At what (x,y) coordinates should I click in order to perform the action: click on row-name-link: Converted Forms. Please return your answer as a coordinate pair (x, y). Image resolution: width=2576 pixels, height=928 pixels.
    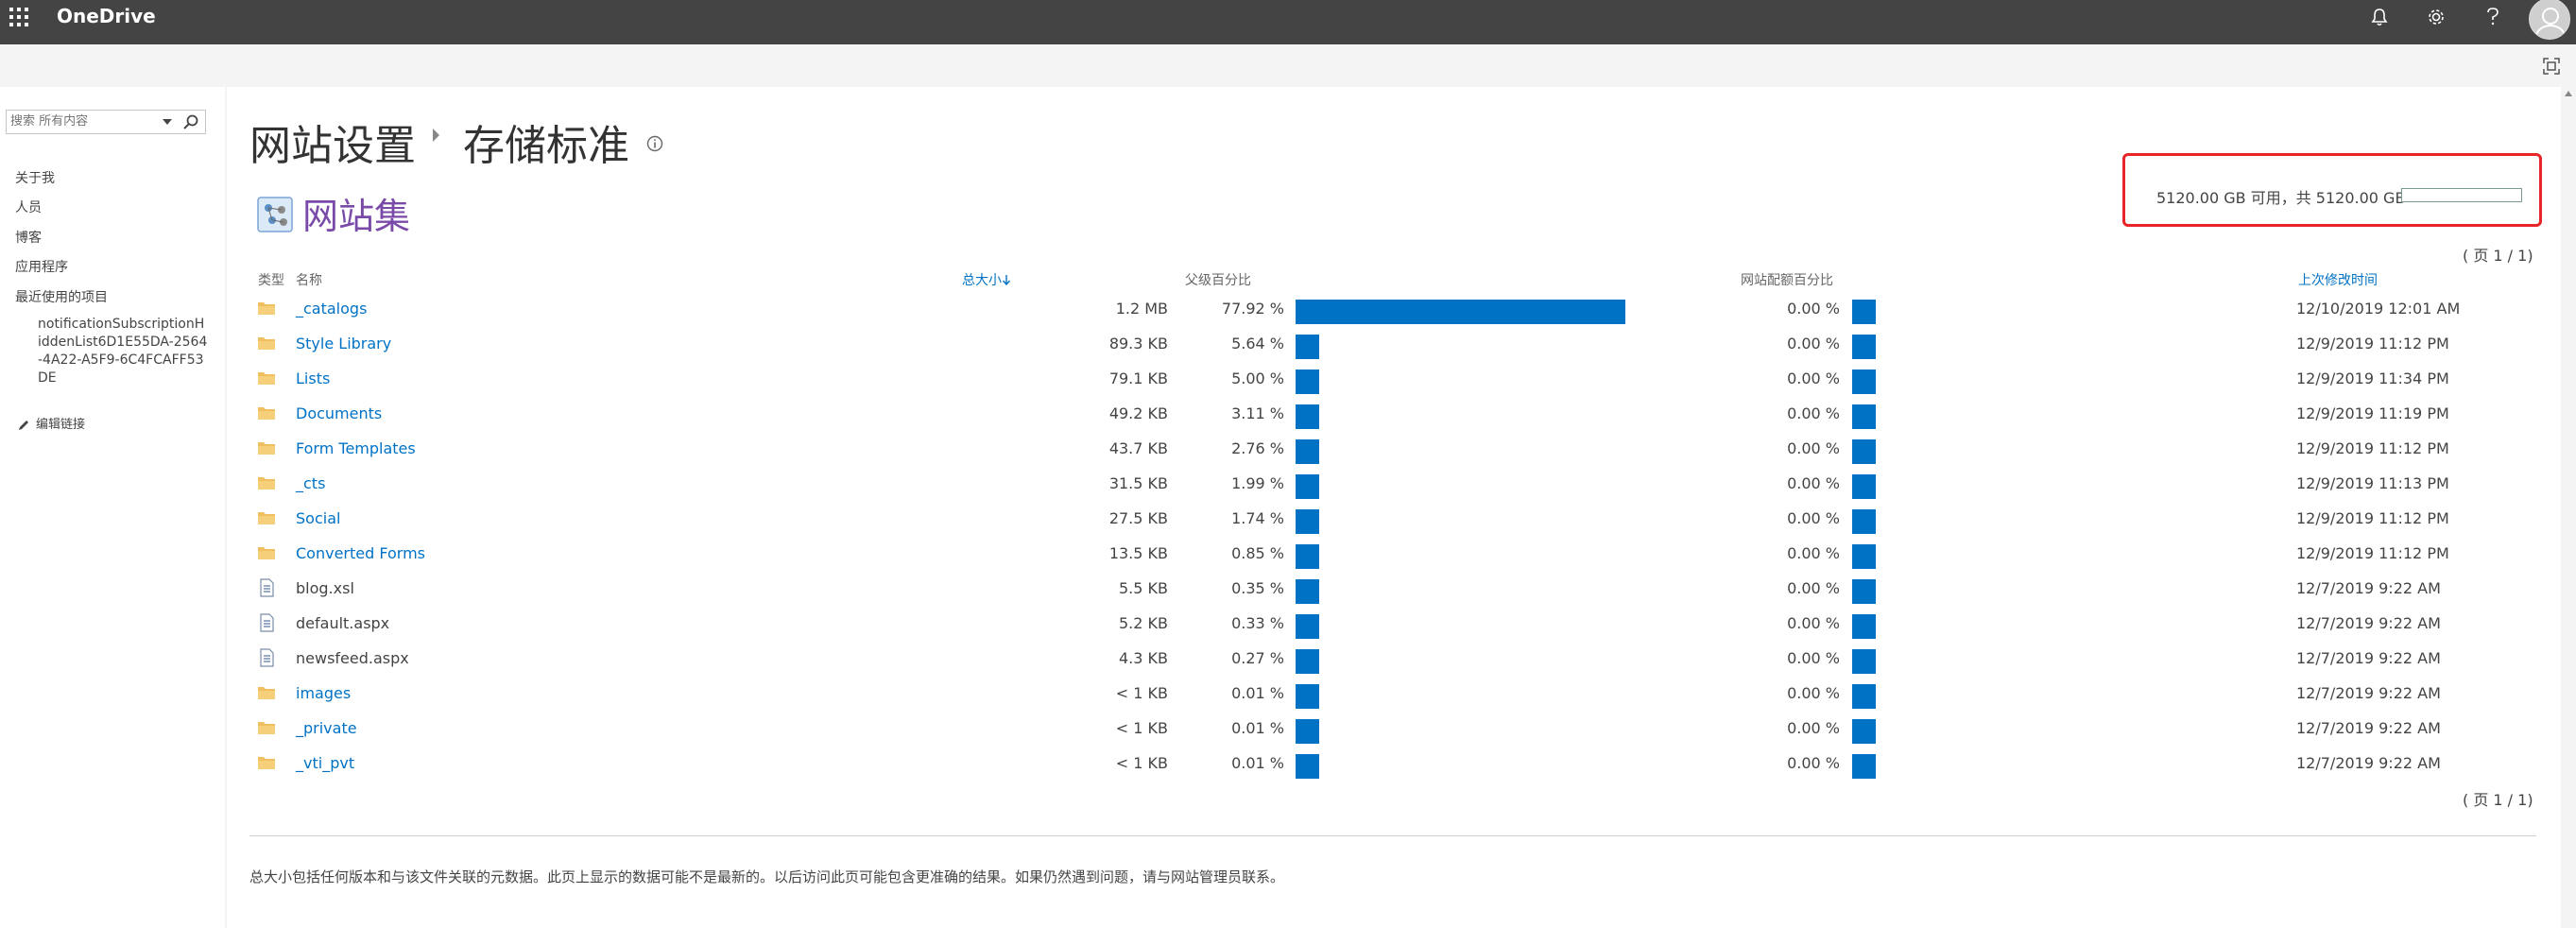
    Looking at the image, I should click on (360, 553).